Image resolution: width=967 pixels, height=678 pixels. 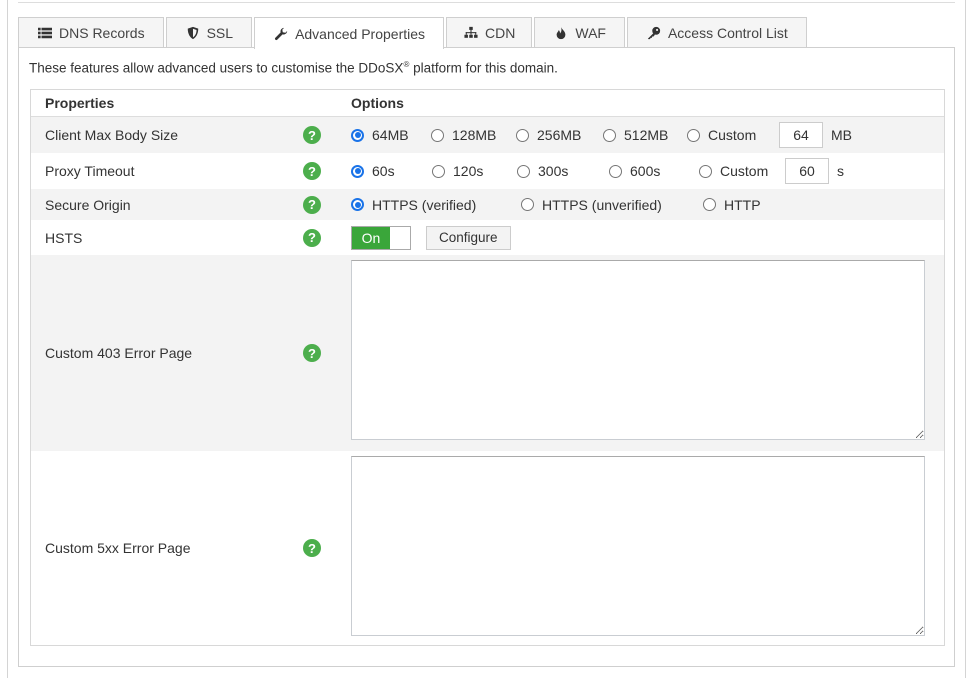 What do you see at coordinates (371, 237) in the screenshot?
I see `toggle-on-label: On` at bounding box center [371, 237].